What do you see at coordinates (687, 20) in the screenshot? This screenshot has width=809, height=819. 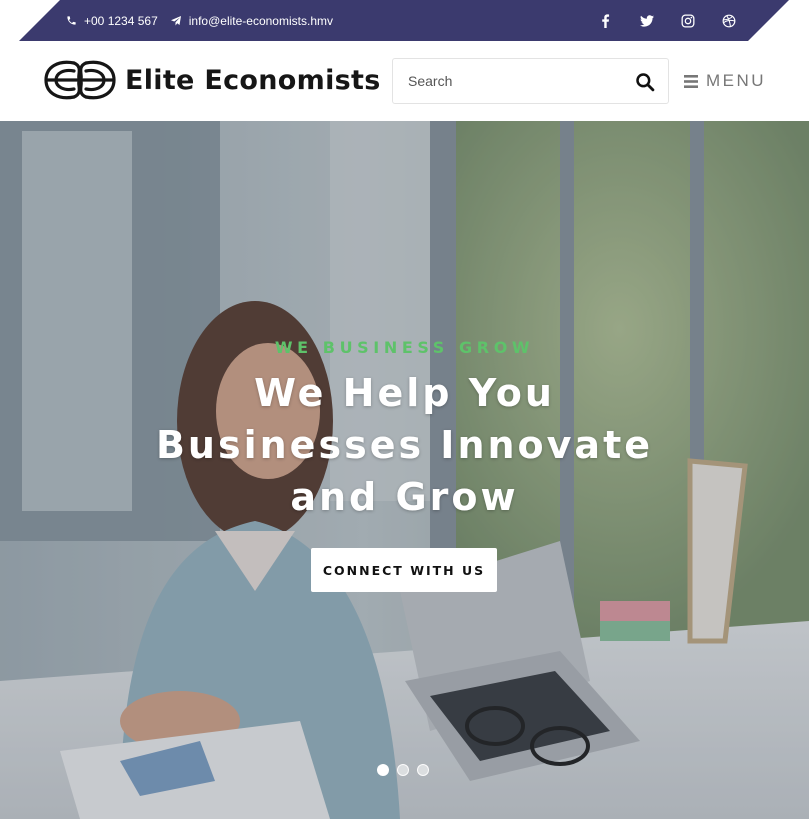 I see `instagram-icon` at bounding box center [687, 20].